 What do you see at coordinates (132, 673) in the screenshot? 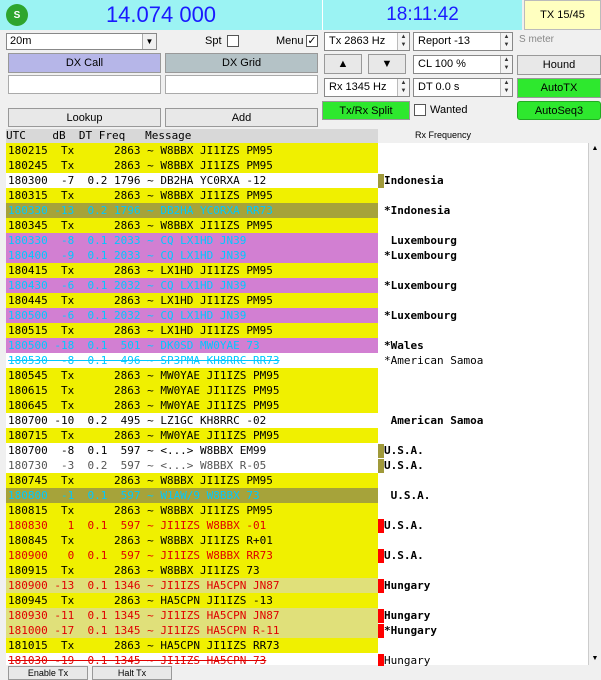
I see `halt-tx-button: Halt Tx` at bounding box center [132, 673].